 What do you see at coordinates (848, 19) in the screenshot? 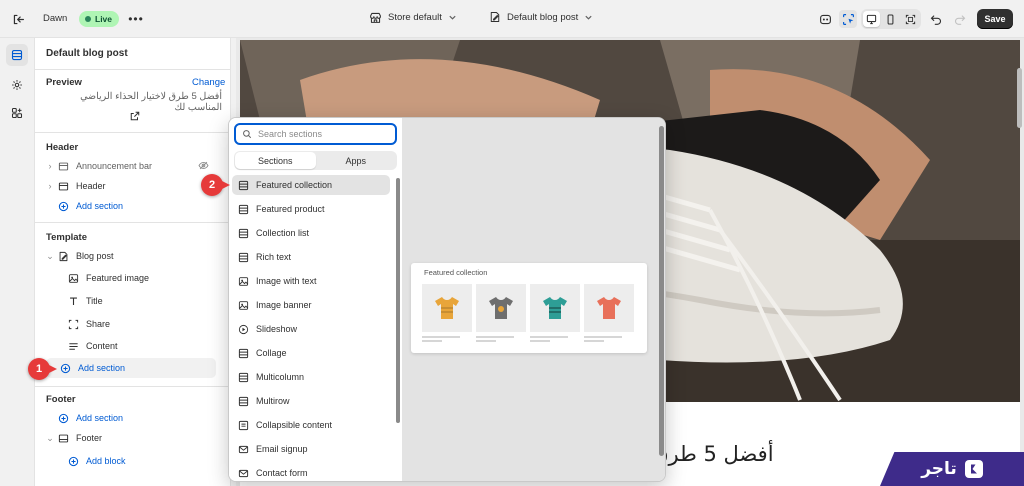
I see `inspector-icon` at bounding box center [848, 19].